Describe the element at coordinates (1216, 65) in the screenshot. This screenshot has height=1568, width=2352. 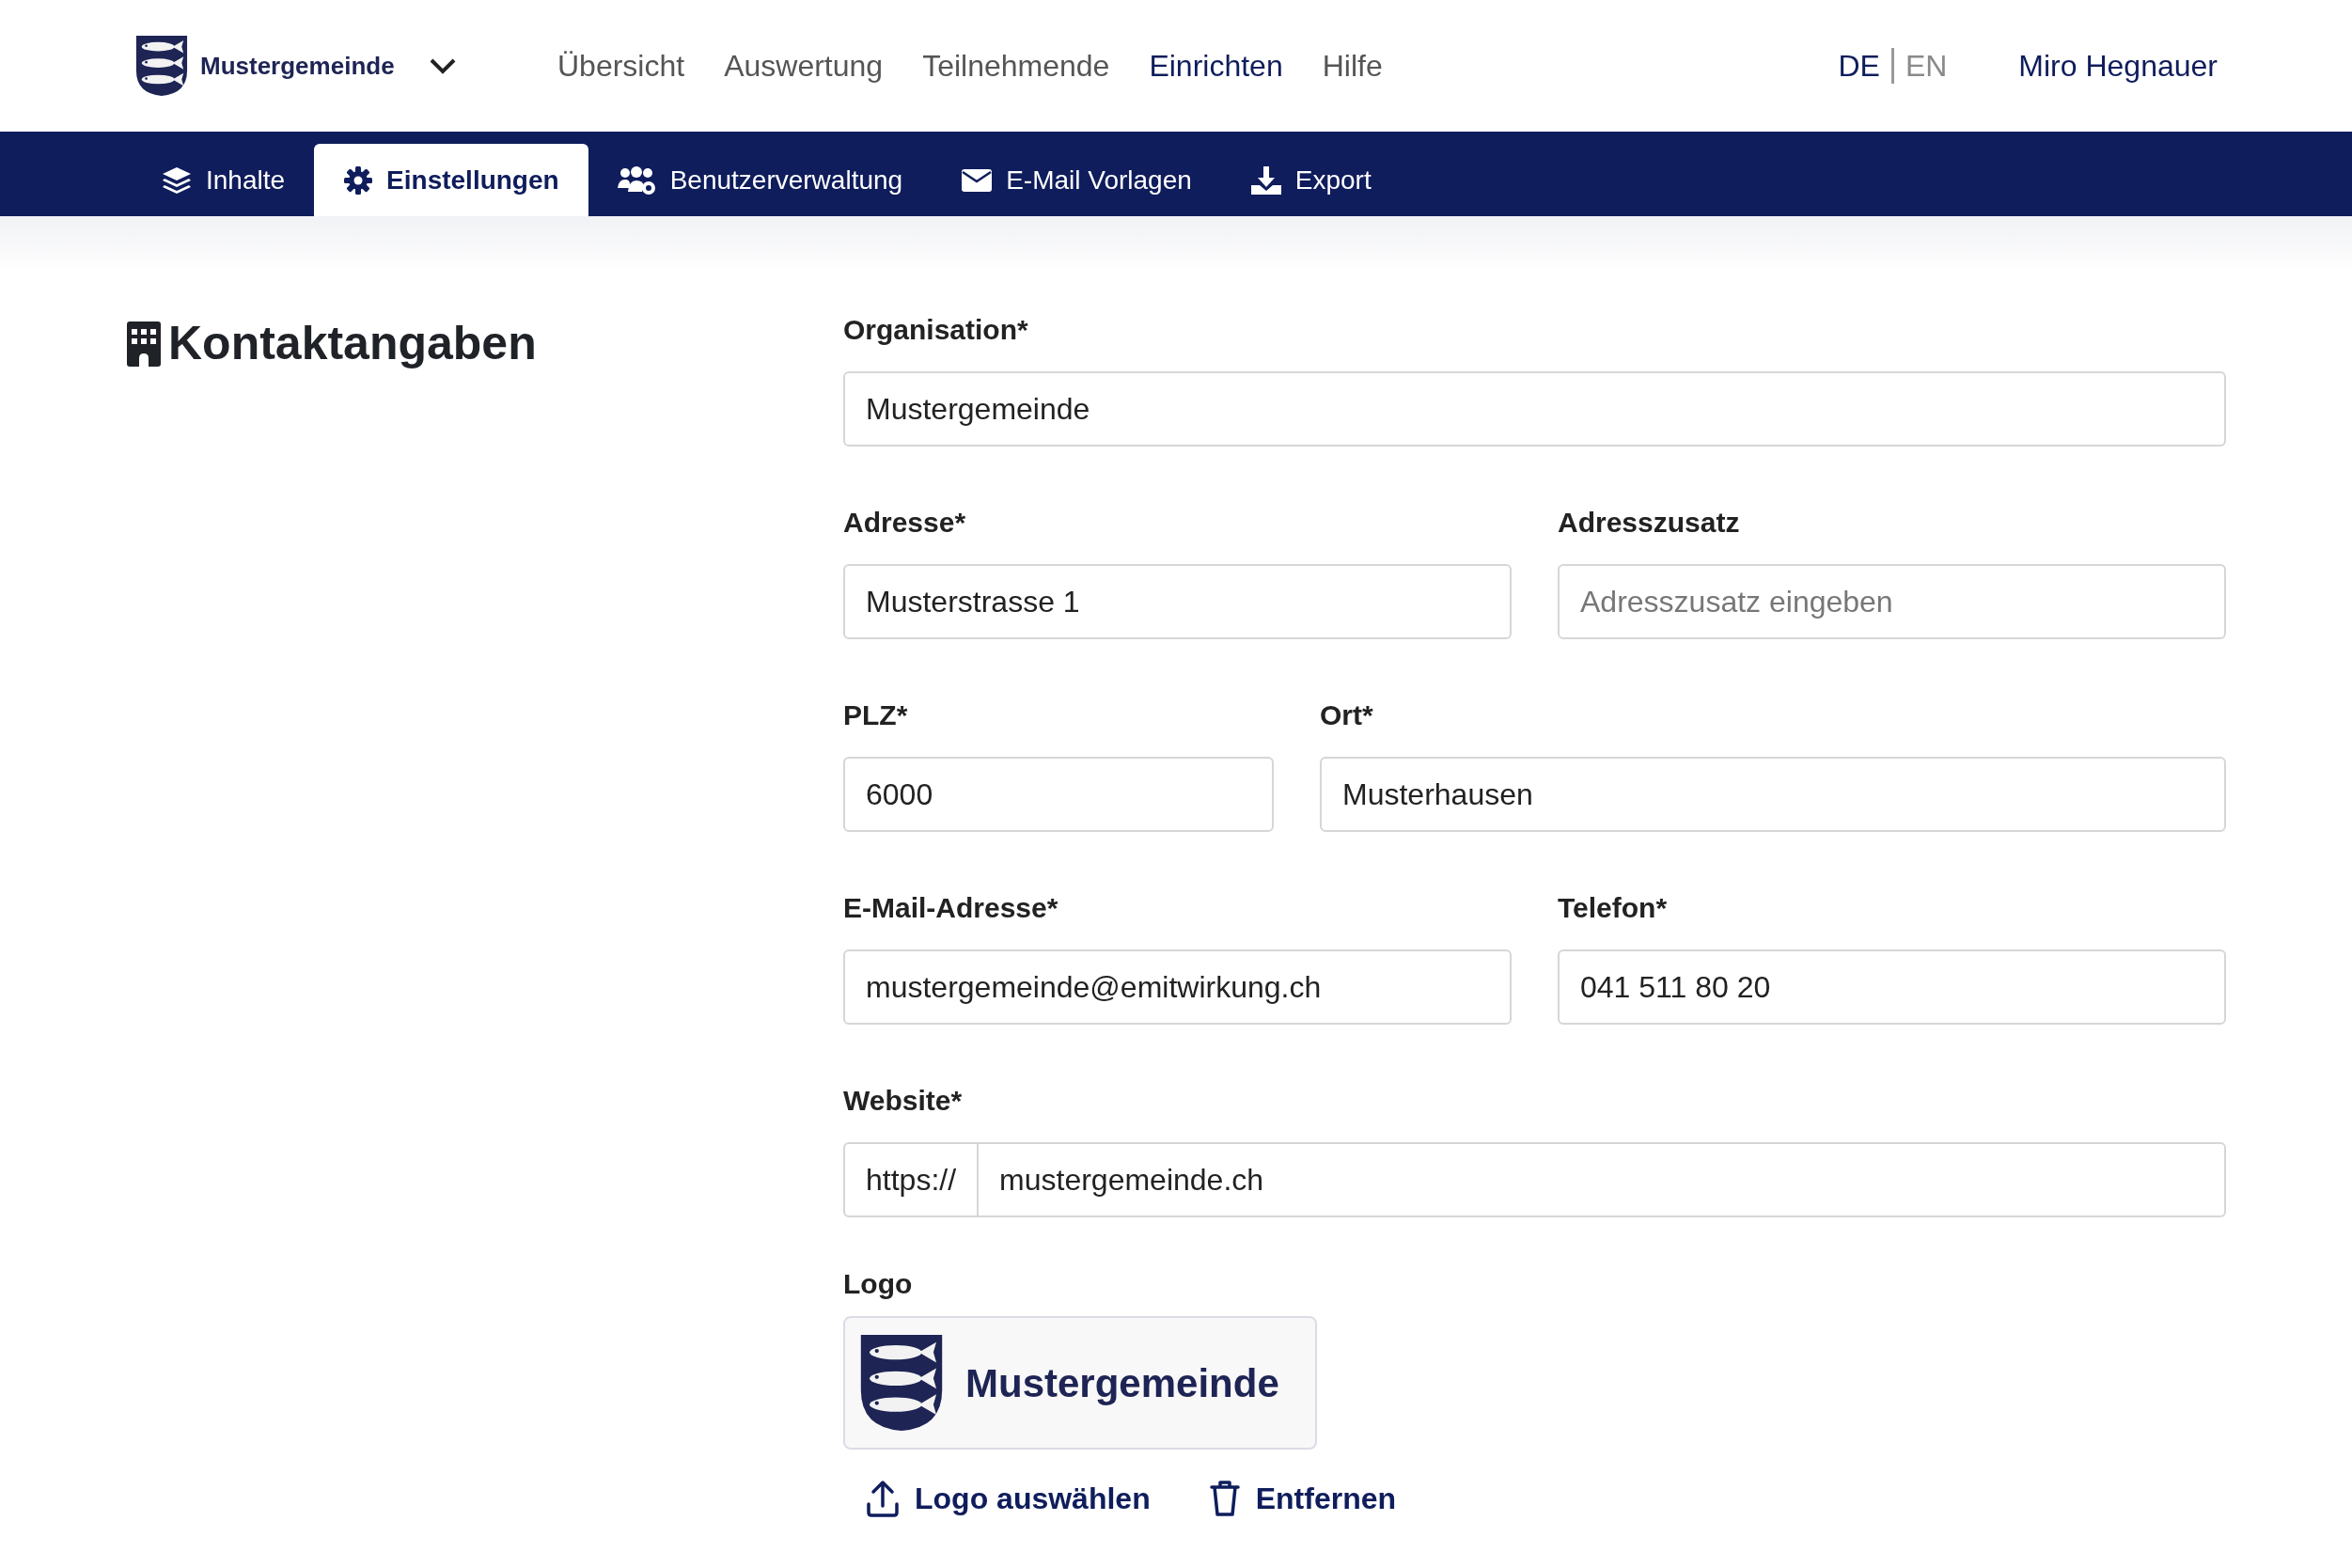
I see `nav-link: Einrichten` at that location.